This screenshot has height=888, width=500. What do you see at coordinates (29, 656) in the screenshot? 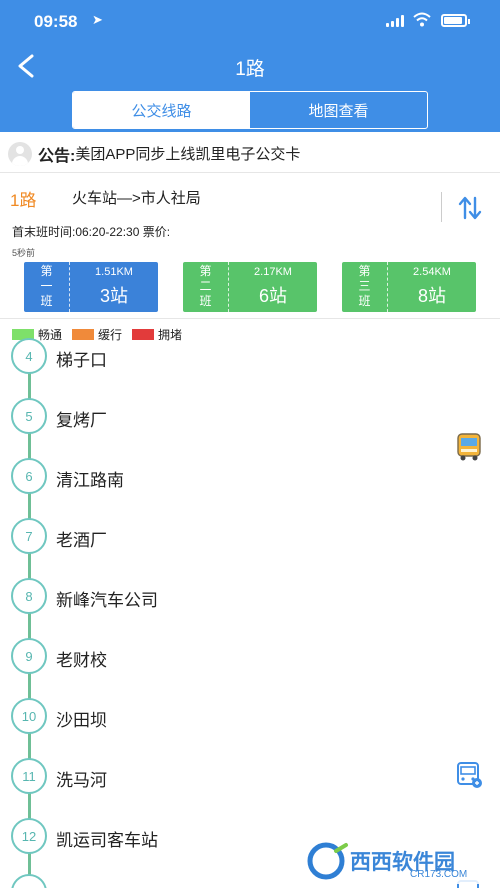
I see `stop-number: 9` at bounding box center [29, 656].